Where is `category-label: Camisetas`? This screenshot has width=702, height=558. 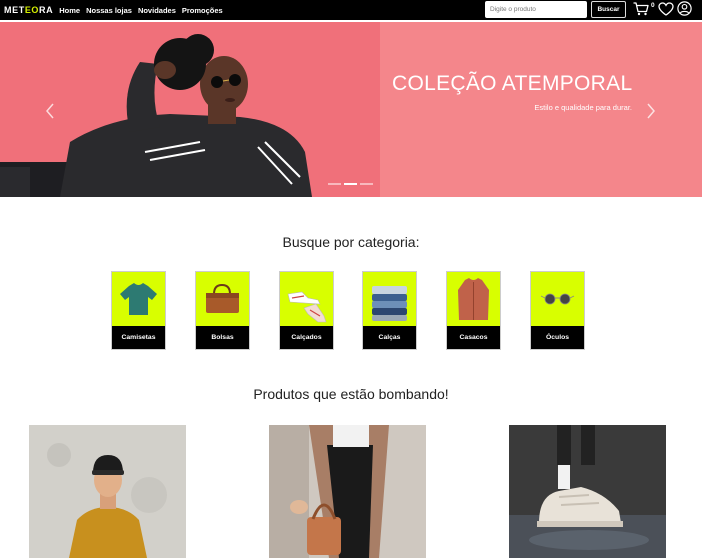 category-label: Camisetas is located at coordinates (138, 337).